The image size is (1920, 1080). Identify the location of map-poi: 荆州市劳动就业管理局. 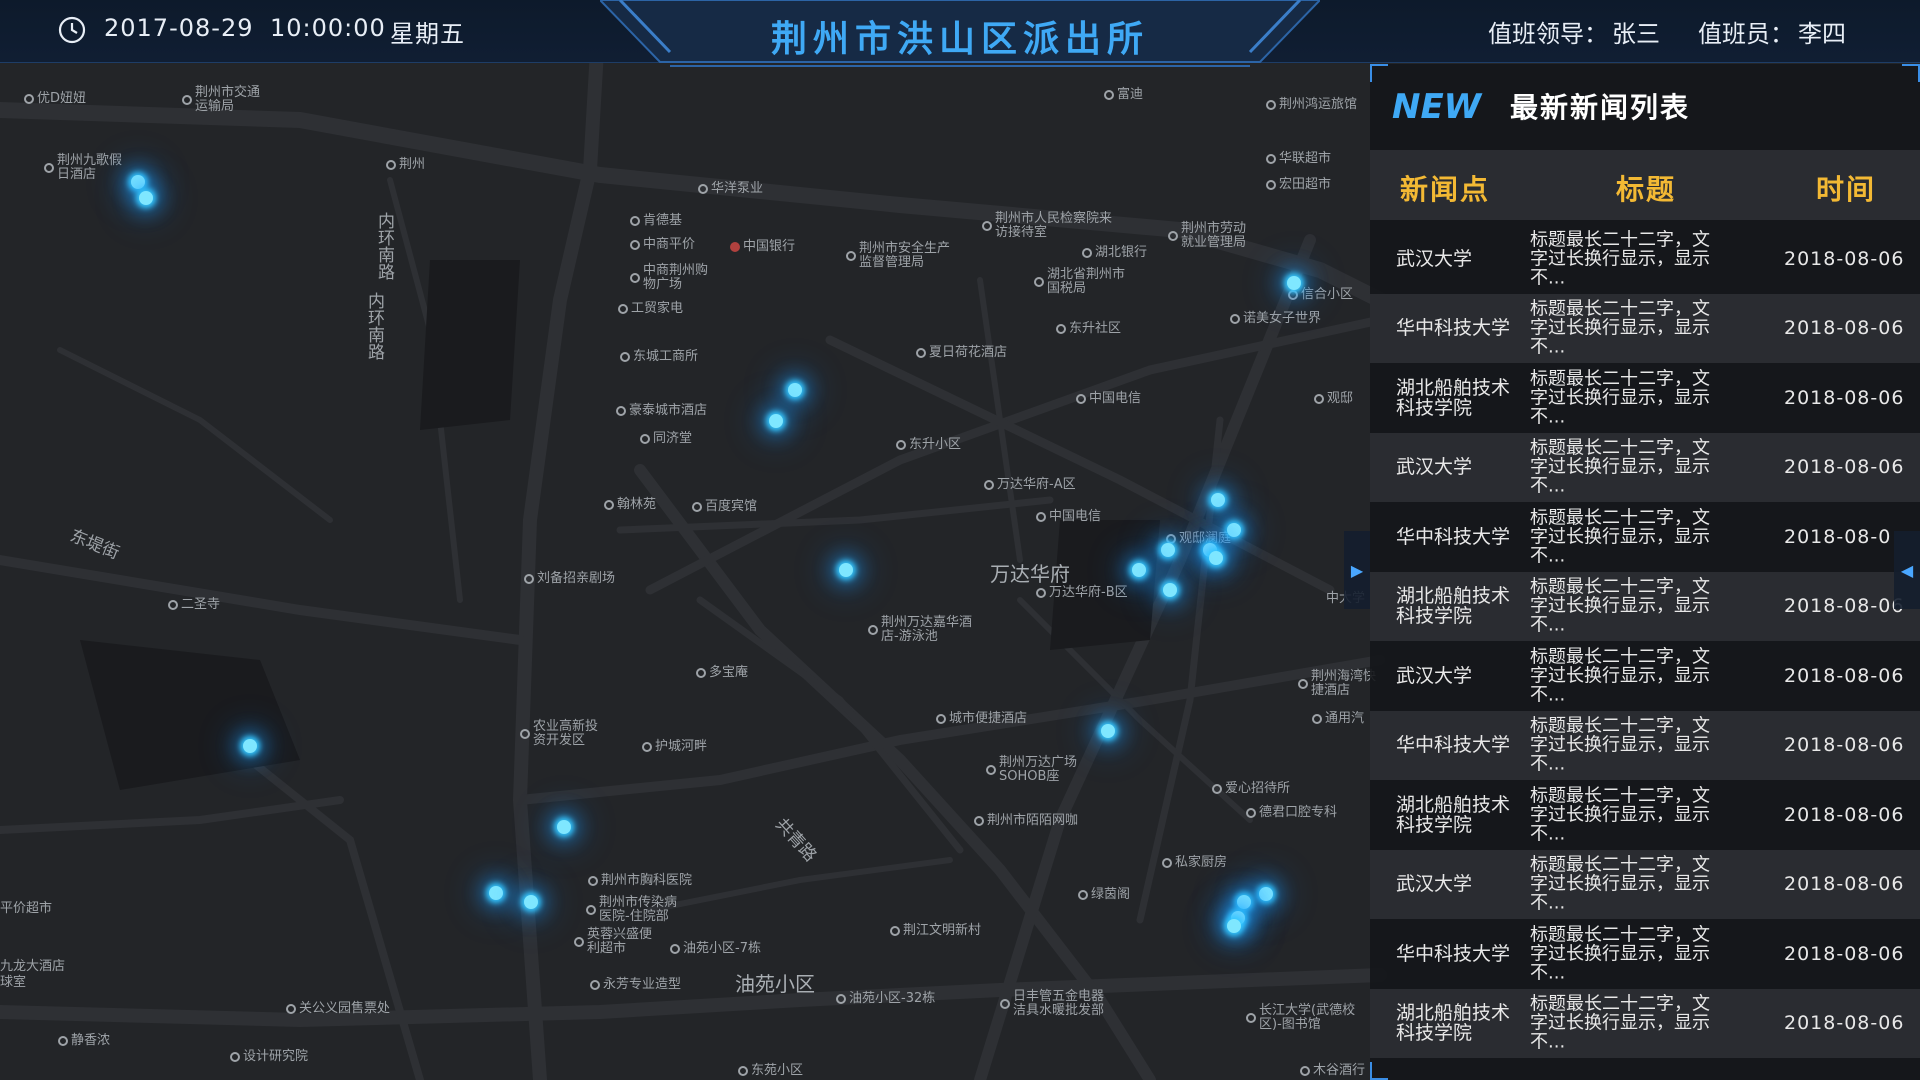
(1213, 235).